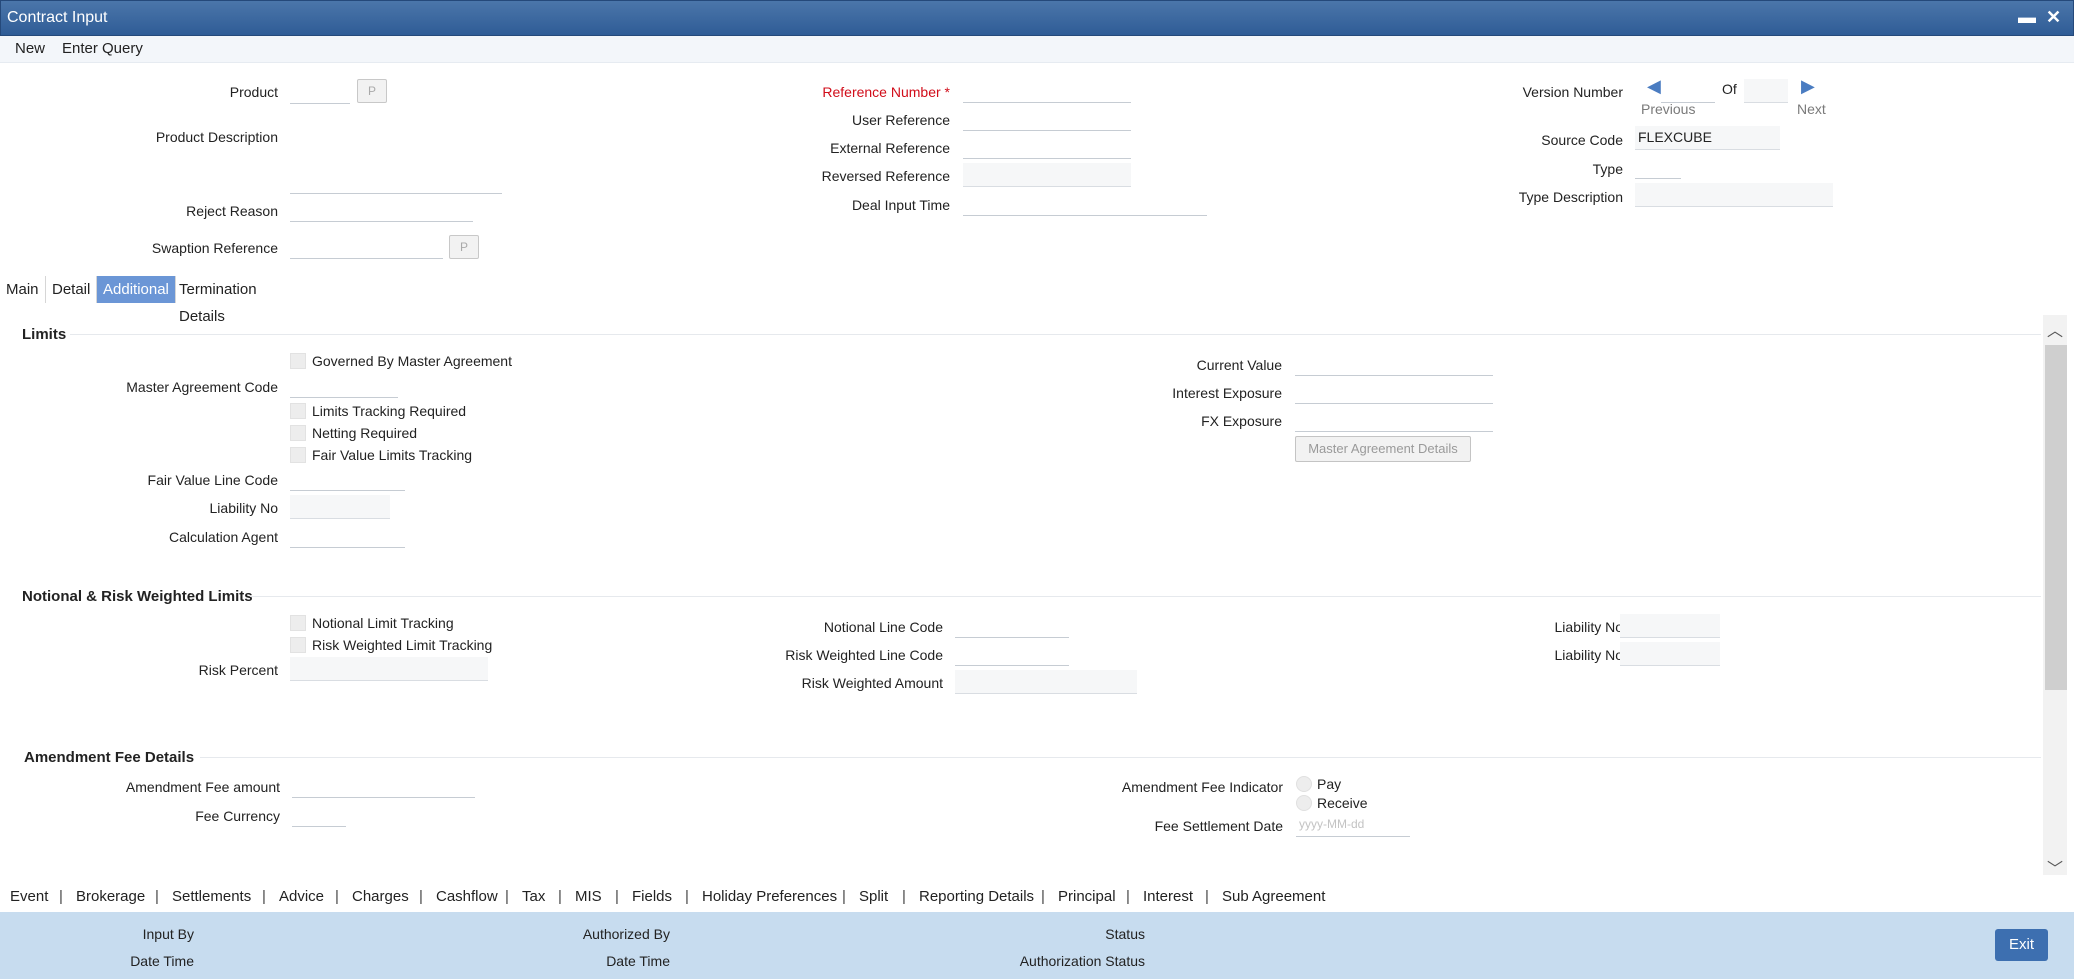 The height and width of the screenshot is (979, 2074). What do you see at coordinates (298, 433) in the screenshot?
I see `netting-required-checkbox` at bounding box center [298, 433].